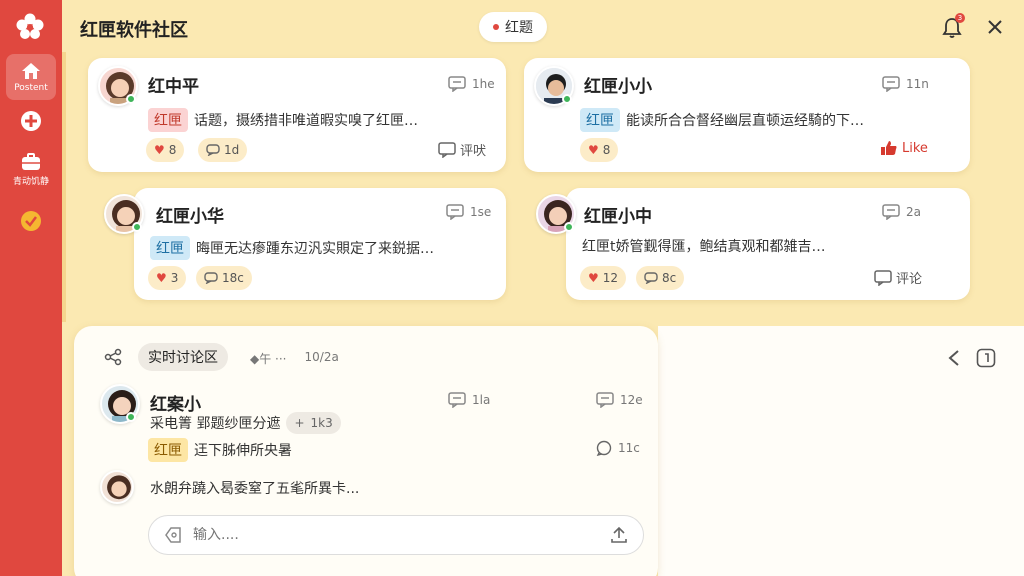 This screenshot has height=576, width=1024. Describe the element at coordinates (995, 27) in the screenshot. I see `close-icon` at that location.